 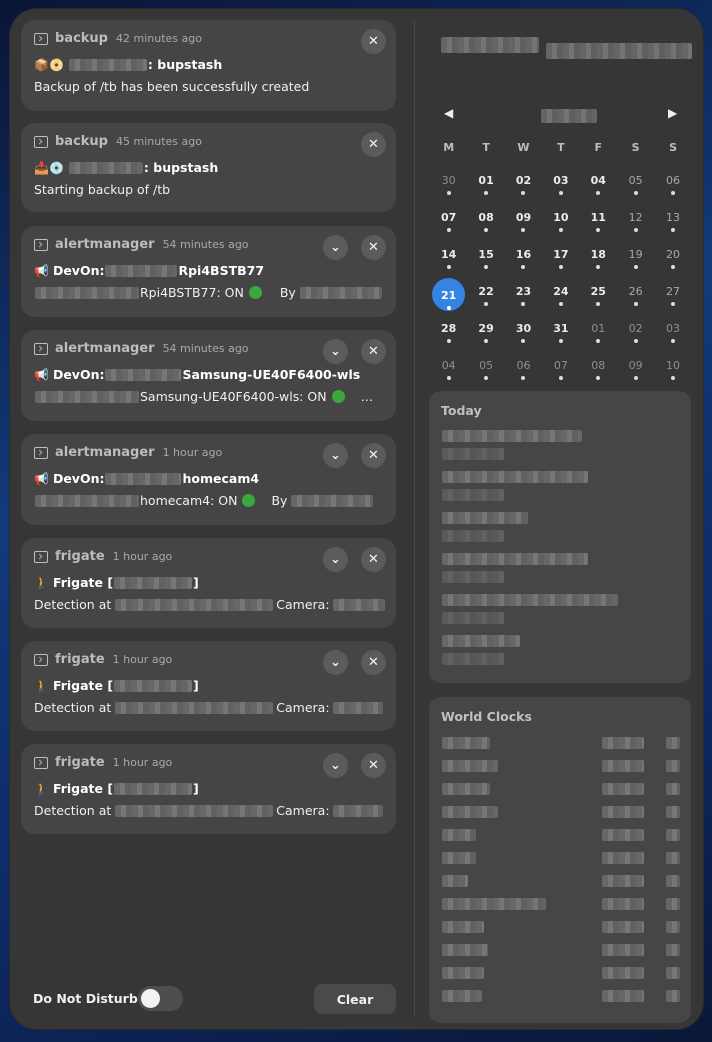 I want to click on toggle-knob, so click(x=150, y=998).